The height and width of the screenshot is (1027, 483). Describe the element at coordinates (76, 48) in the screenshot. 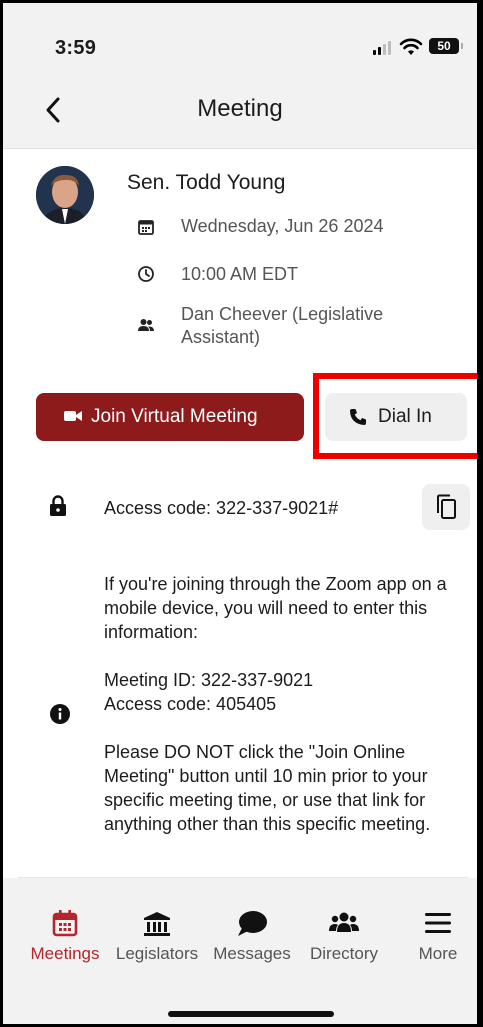

I see `status-time: 3:59` at that location.